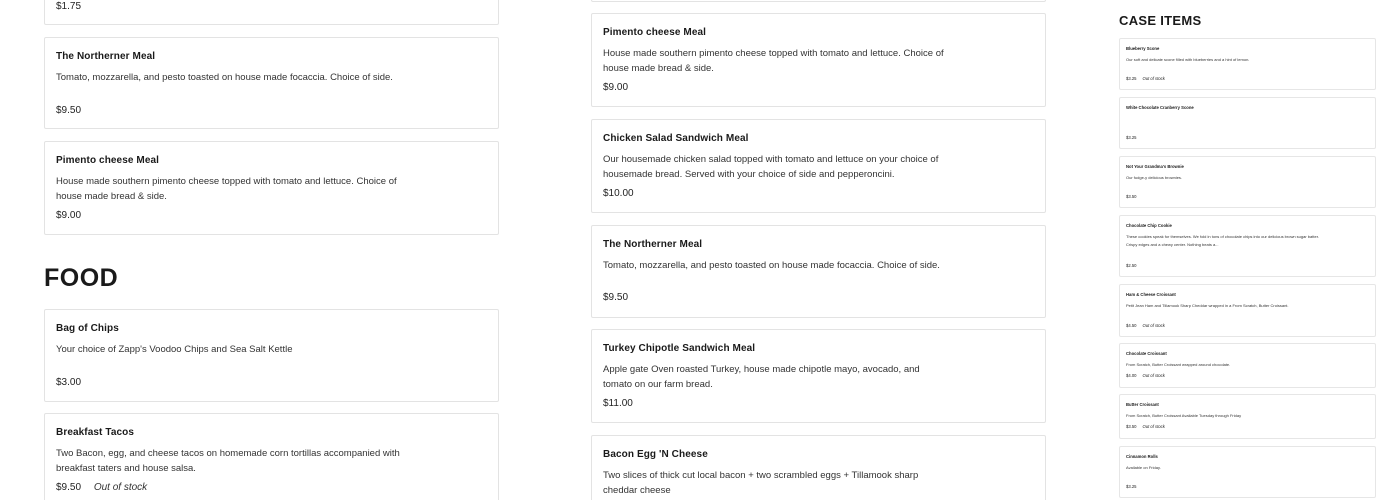 Image resolution: width=1400 pixels, height=500 pixels. What do you see at coordinates (1143, 467) in the screenshot?
I see `case-item-description: Available on Friday.` at bounding box center [1143, 467].